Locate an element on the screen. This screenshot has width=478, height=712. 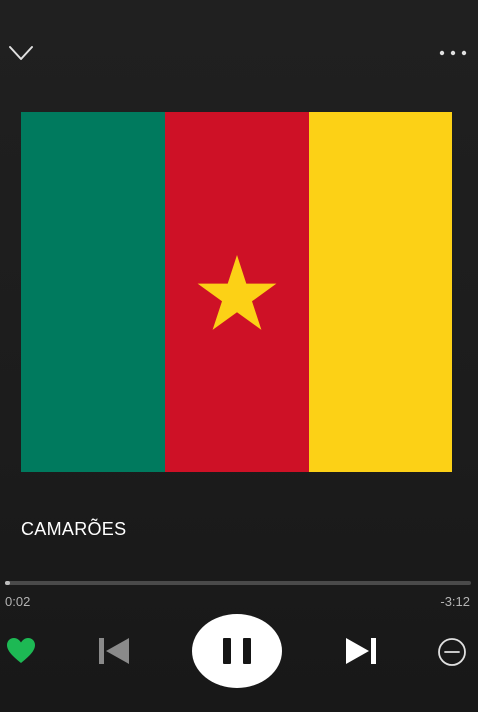
heart-icon is located at coordinates (21, 651).